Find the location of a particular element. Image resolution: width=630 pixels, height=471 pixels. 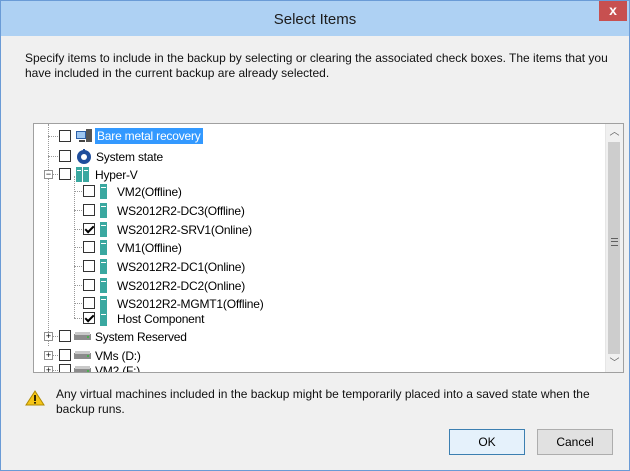

bare-metal-icon is located at coordinates (84, 135).